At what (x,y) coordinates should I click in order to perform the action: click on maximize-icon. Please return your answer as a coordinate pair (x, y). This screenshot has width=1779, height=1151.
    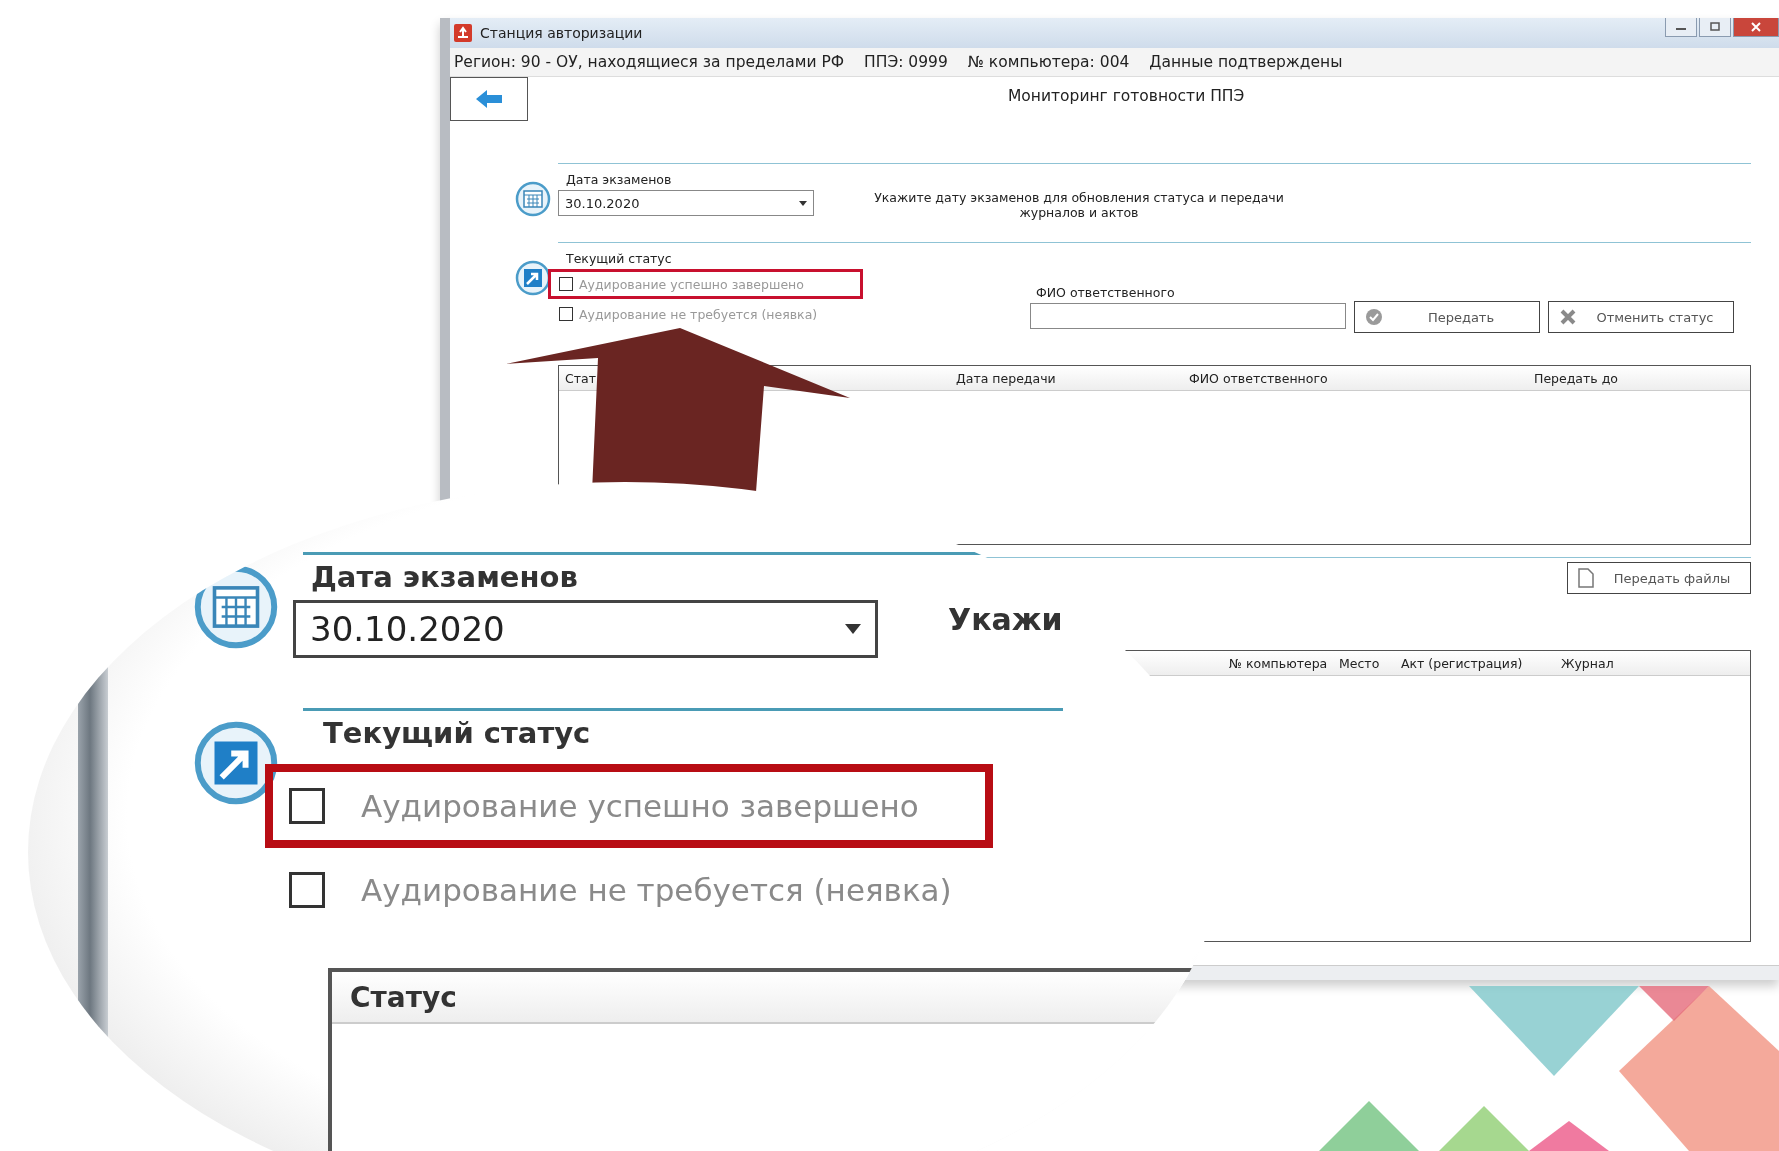
    Looking at the image, I should click on (1715, 26).